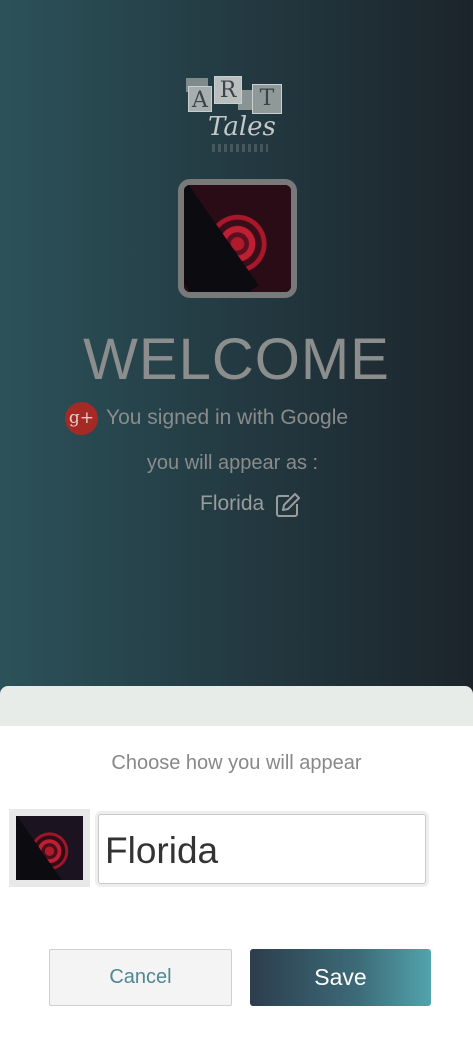 Image resolution: width=473 pixels, height=1050 pixels. I want to click on sheet-heading: Choose how you will appear, so click(236, 763).